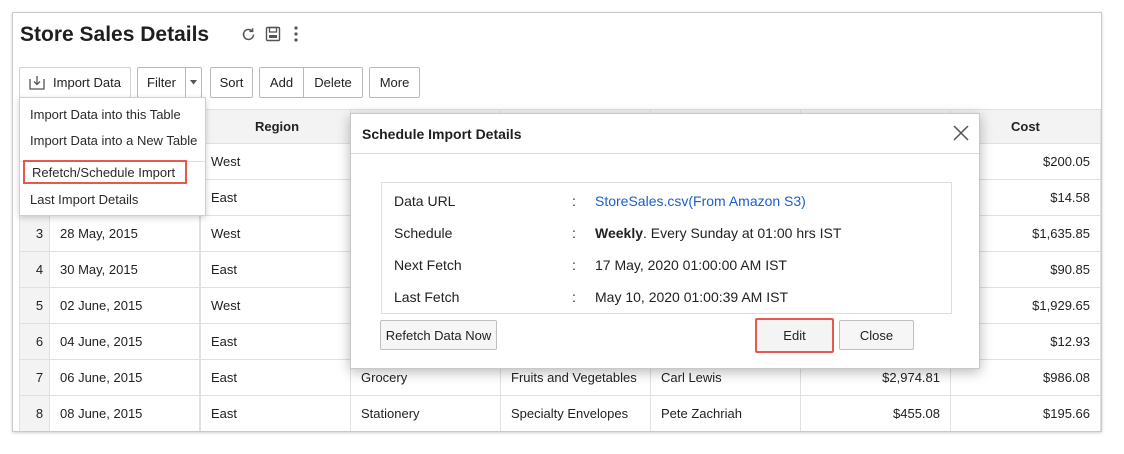 Image resolution: width=1124 pixels, height=454 pixels. Describe the element at coordinates (394, 82) in the screenshot. I see `more-button: More` at that location.